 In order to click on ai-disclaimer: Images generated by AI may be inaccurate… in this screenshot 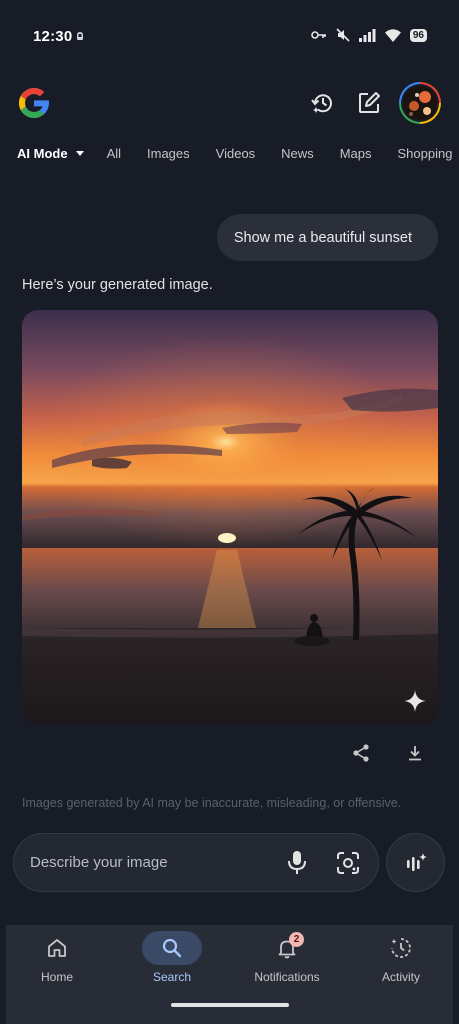, I will do `click(212, 803)`.